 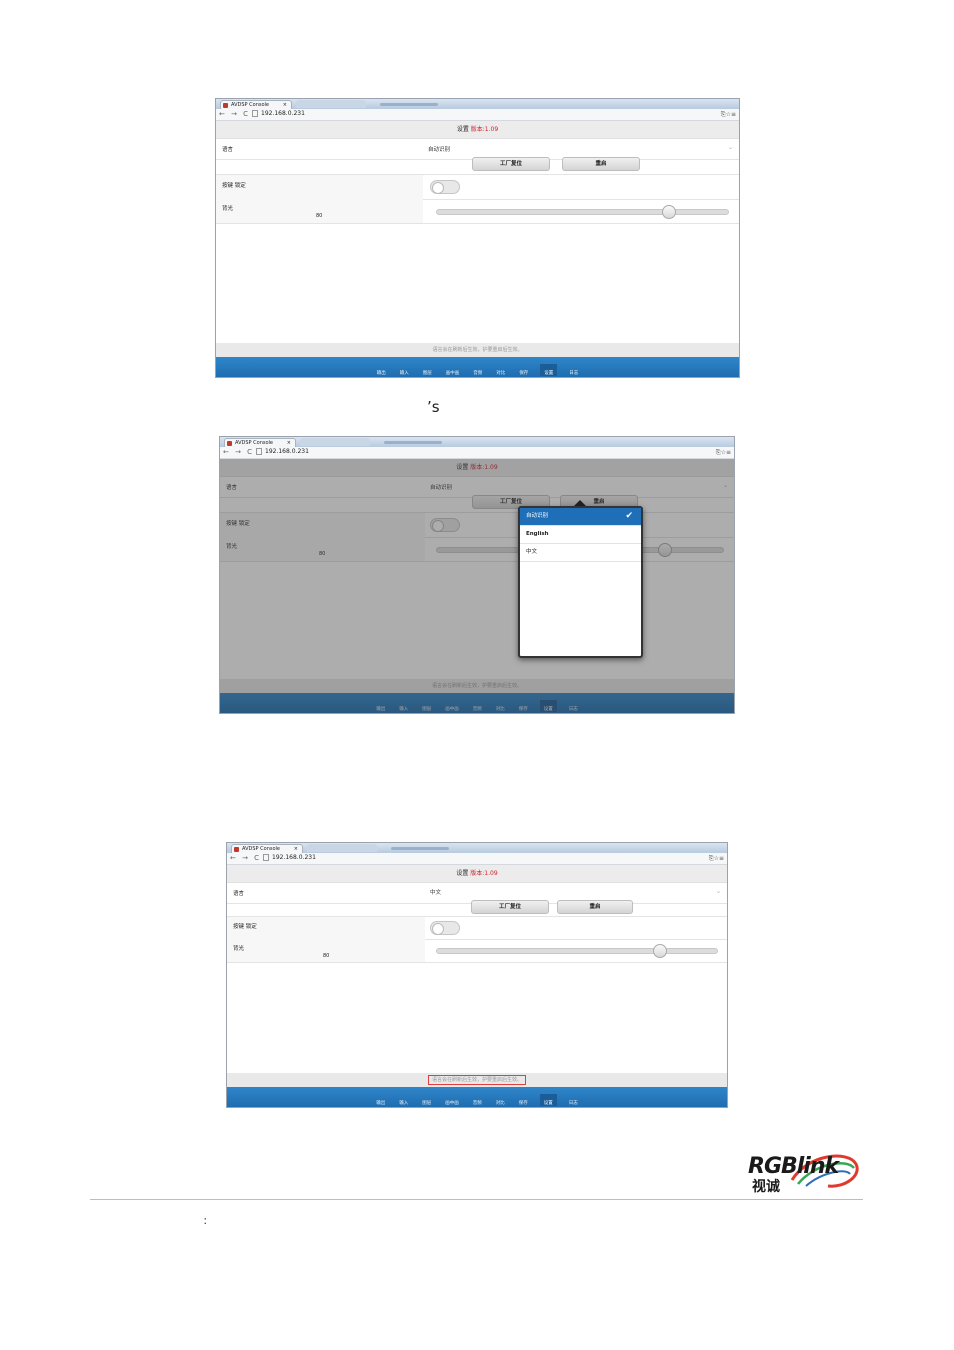 What do you see at coordinates (803, 1176) in the screenshot?
I see `rgblink-logo: RGBlink 视诚` at bounding box center [803, 1176].